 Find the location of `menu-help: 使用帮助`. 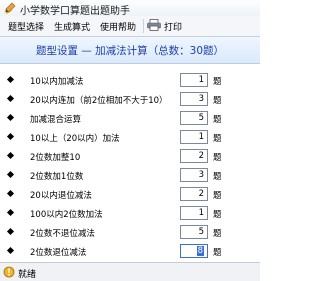

menu-help: 使用帮助 is located at coordinates (118, 26).